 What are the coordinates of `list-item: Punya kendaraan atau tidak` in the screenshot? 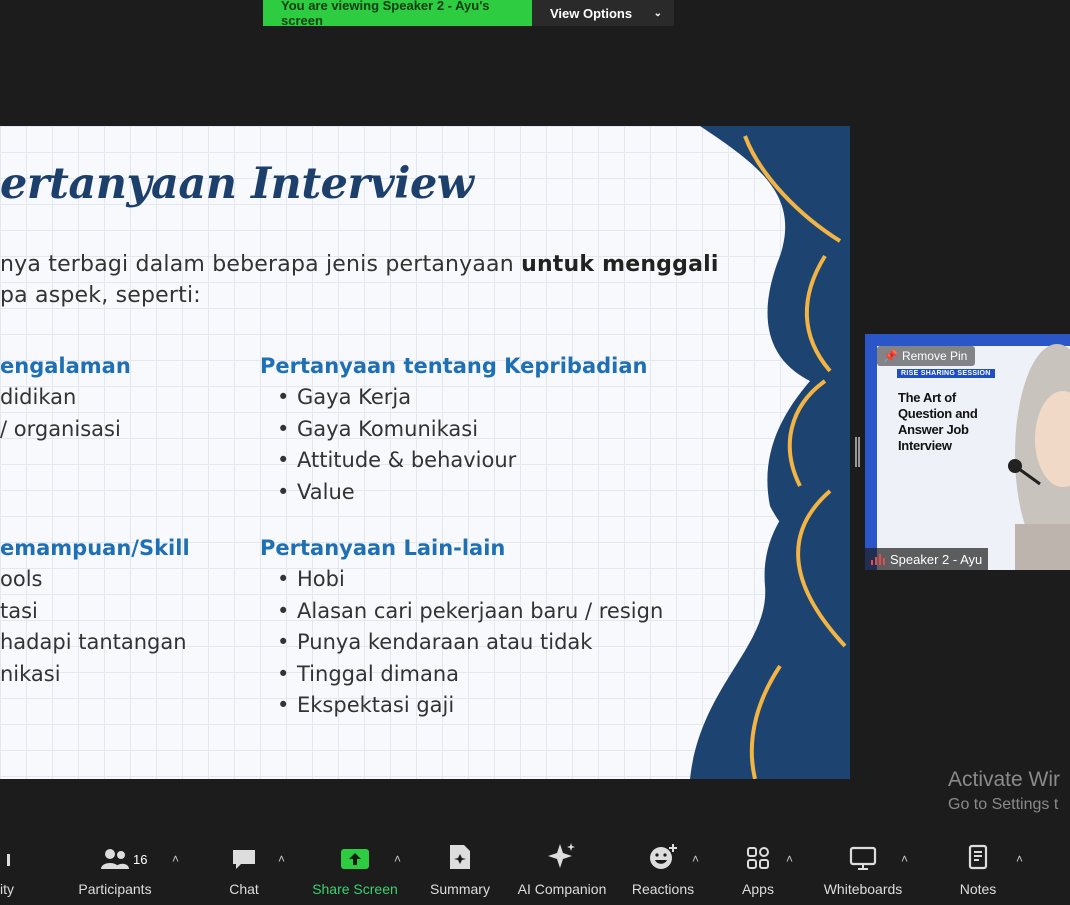 It's located at (470, 643).